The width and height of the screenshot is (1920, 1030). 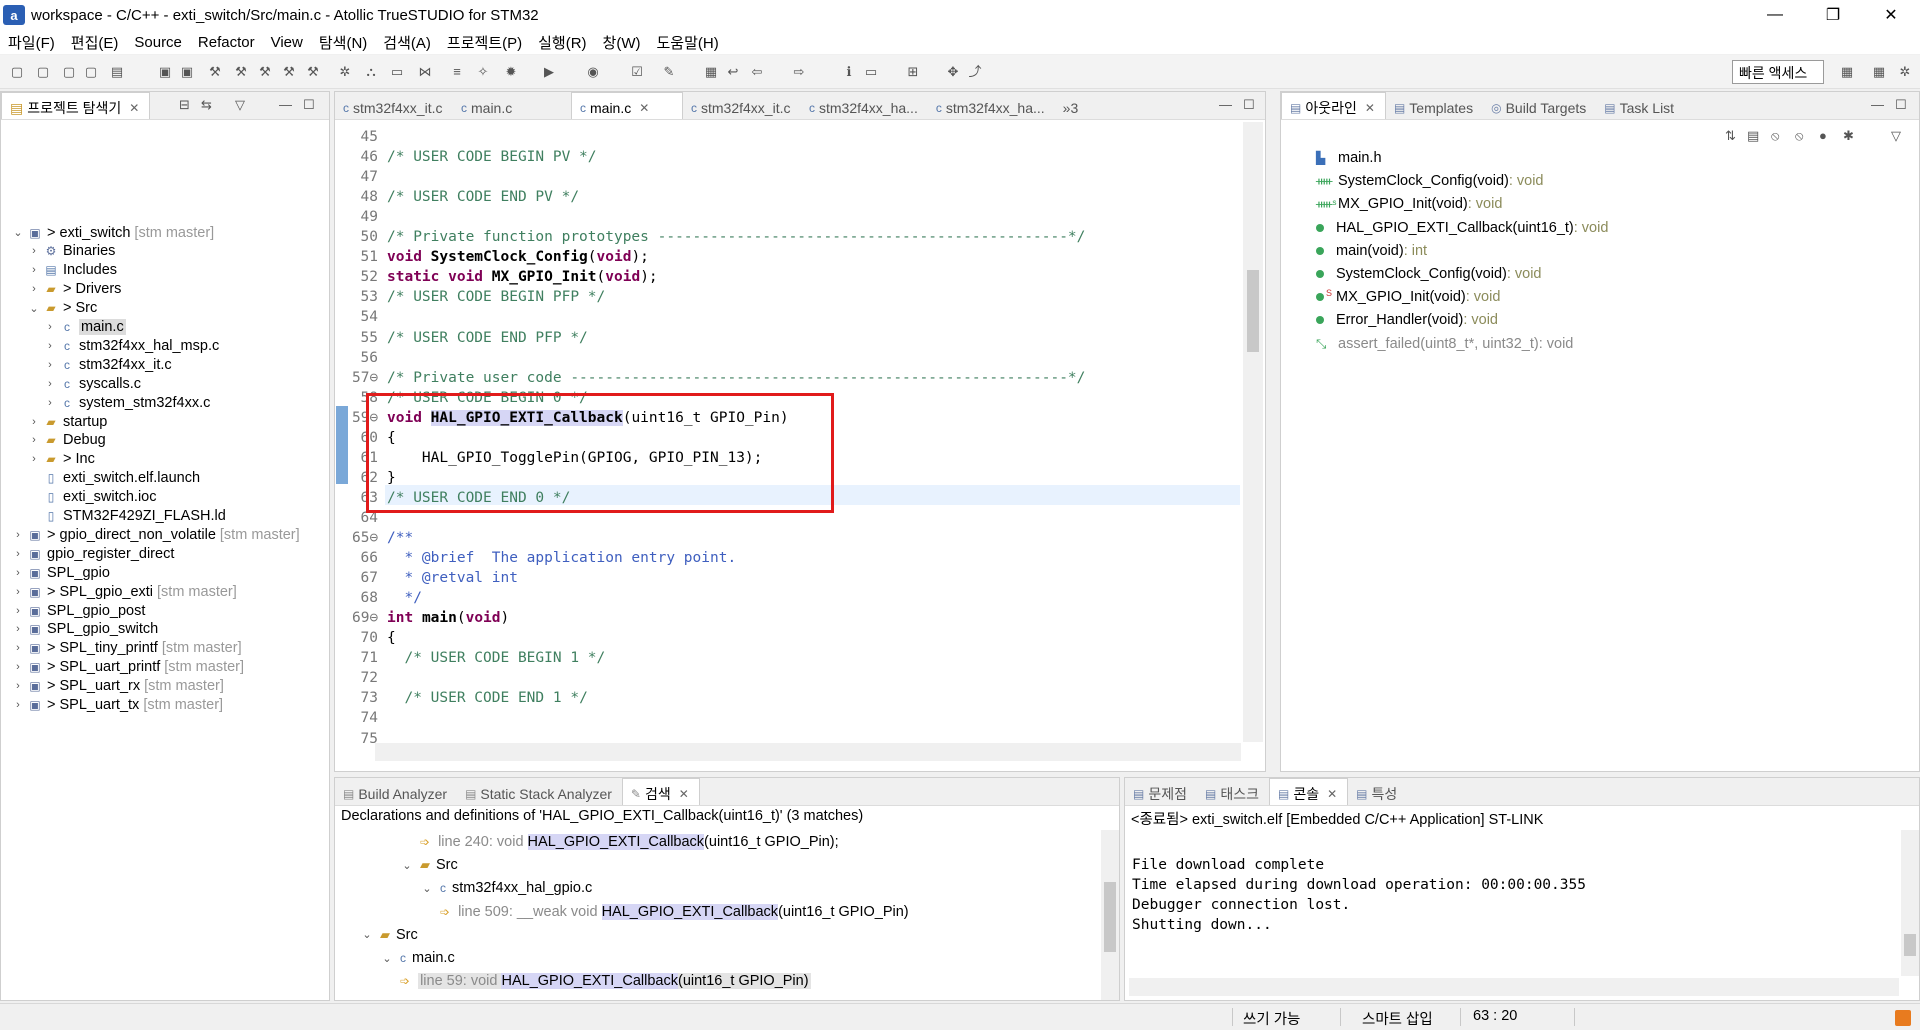 I want to click on menu-search: 검색(A), so click(x=407, y=42).